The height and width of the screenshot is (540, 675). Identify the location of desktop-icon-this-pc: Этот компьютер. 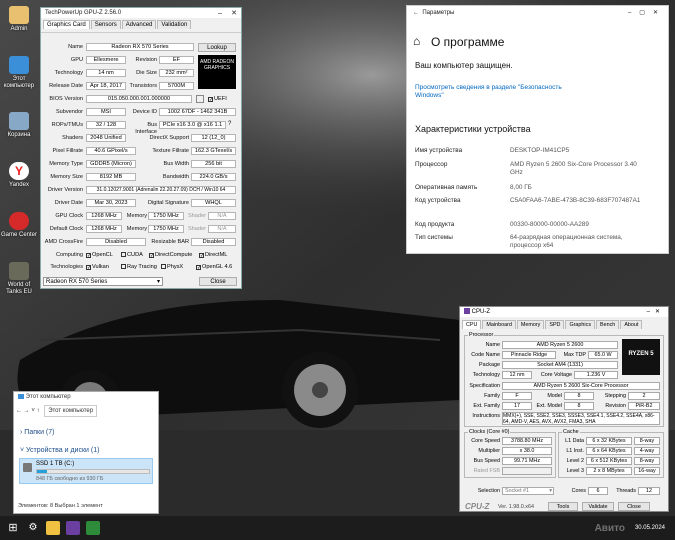
(19, 73).